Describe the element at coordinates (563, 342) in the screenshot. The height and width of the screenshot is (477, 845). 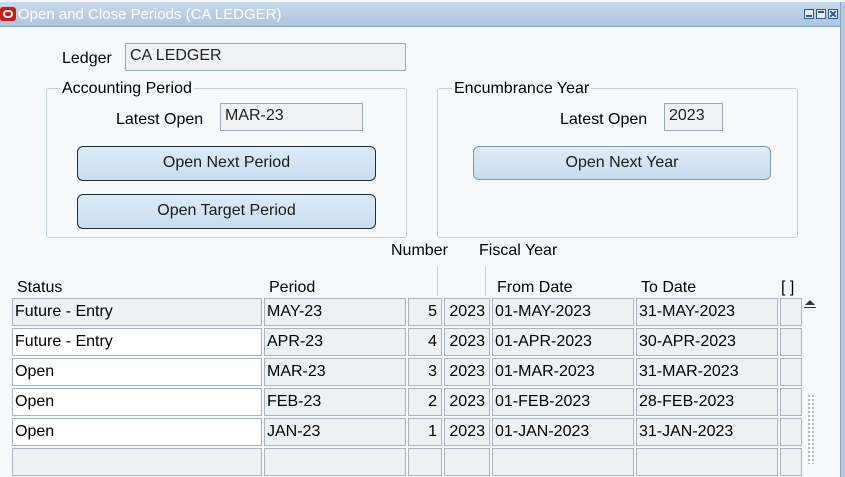
I see `from-date-cell: 01-APR-2023` at that location.